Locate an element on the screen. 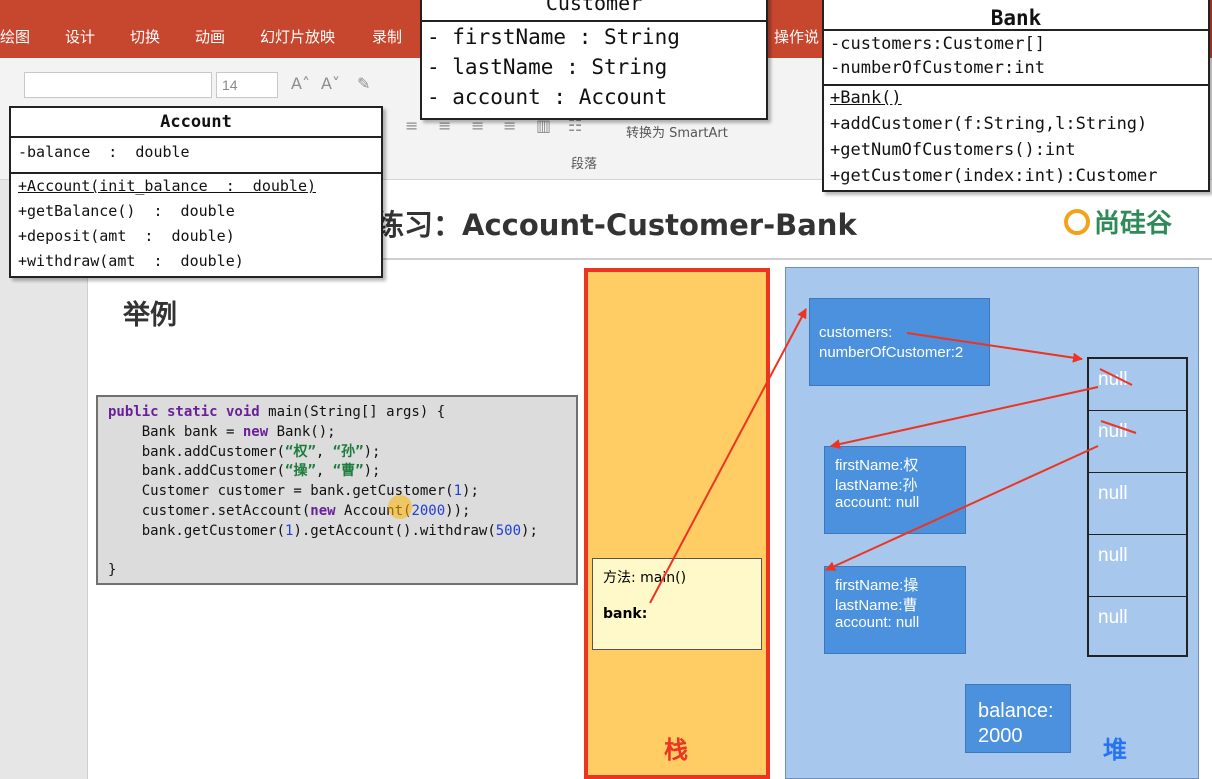 This screenshot has width=1212, height=779. customer-1-first-name: firstName:权 is located at coordinates (877, 465).